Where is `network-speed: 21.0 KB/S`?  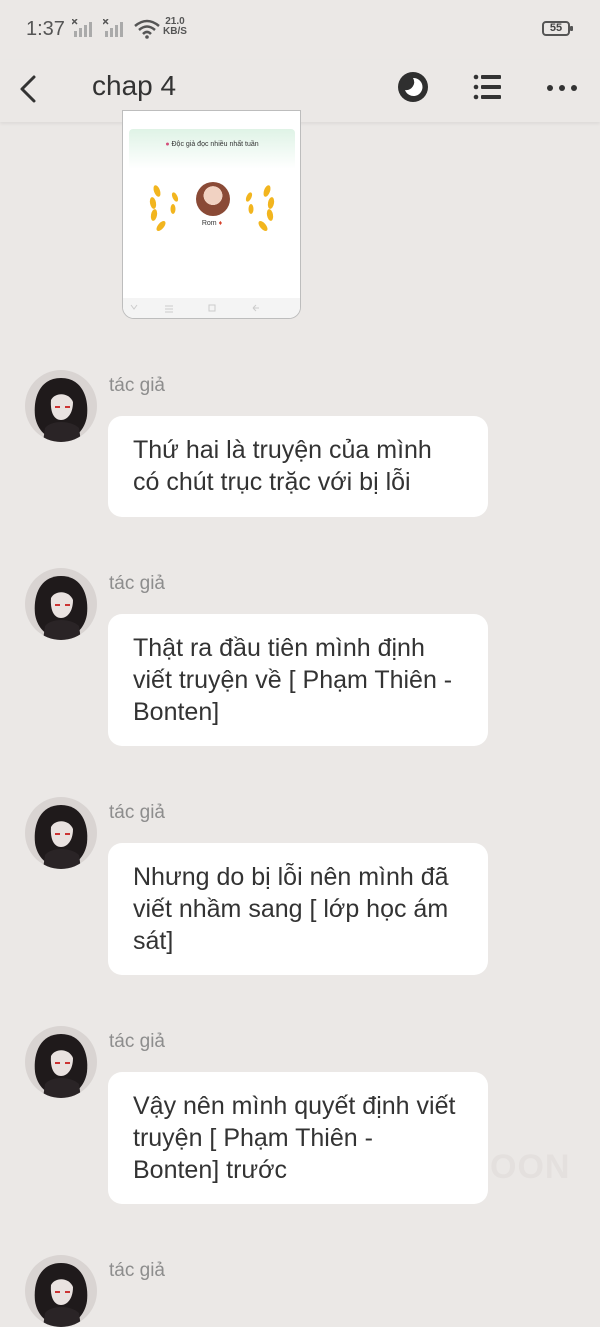 network-speed: 21.0 KB/S is located at coordinates (175, 27).